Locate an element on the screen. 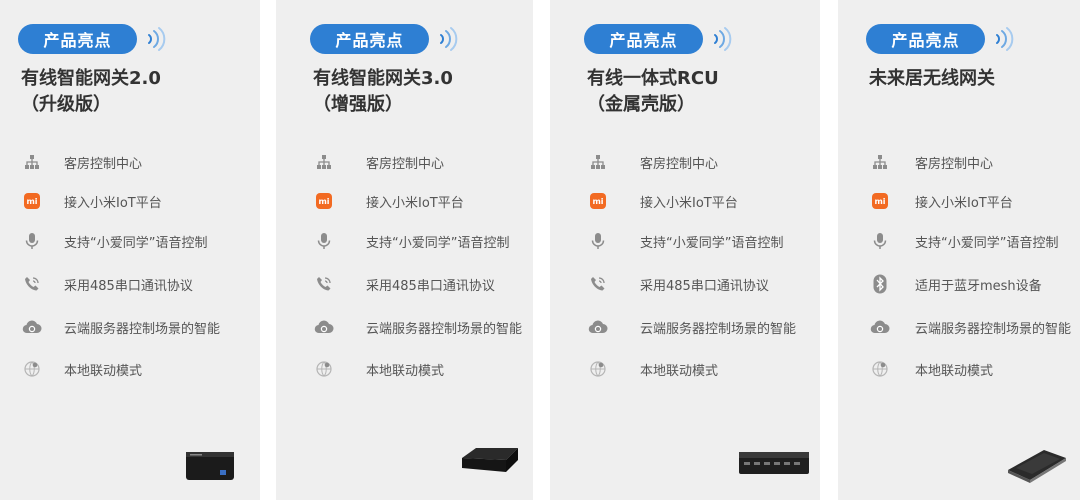 Image resolution: width=1080 pixels, height=500 pixels. product-title: 有线一体式RCU （金属壳版） is located at coordinates (653, 92).